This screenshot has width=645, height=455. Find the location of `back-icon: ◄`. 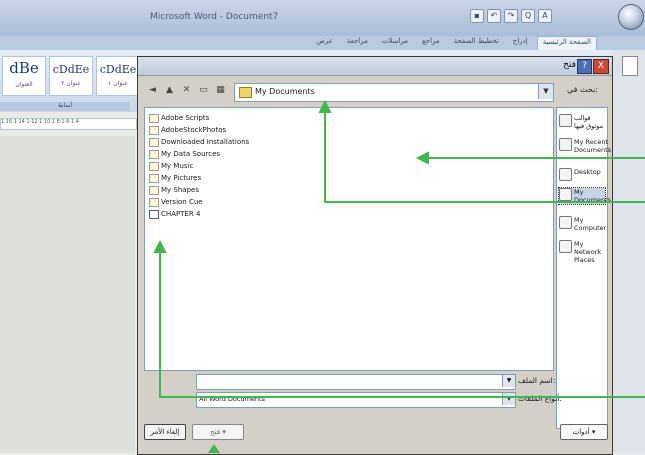

back-icon: ◄ is located at coordinates (152, 90).